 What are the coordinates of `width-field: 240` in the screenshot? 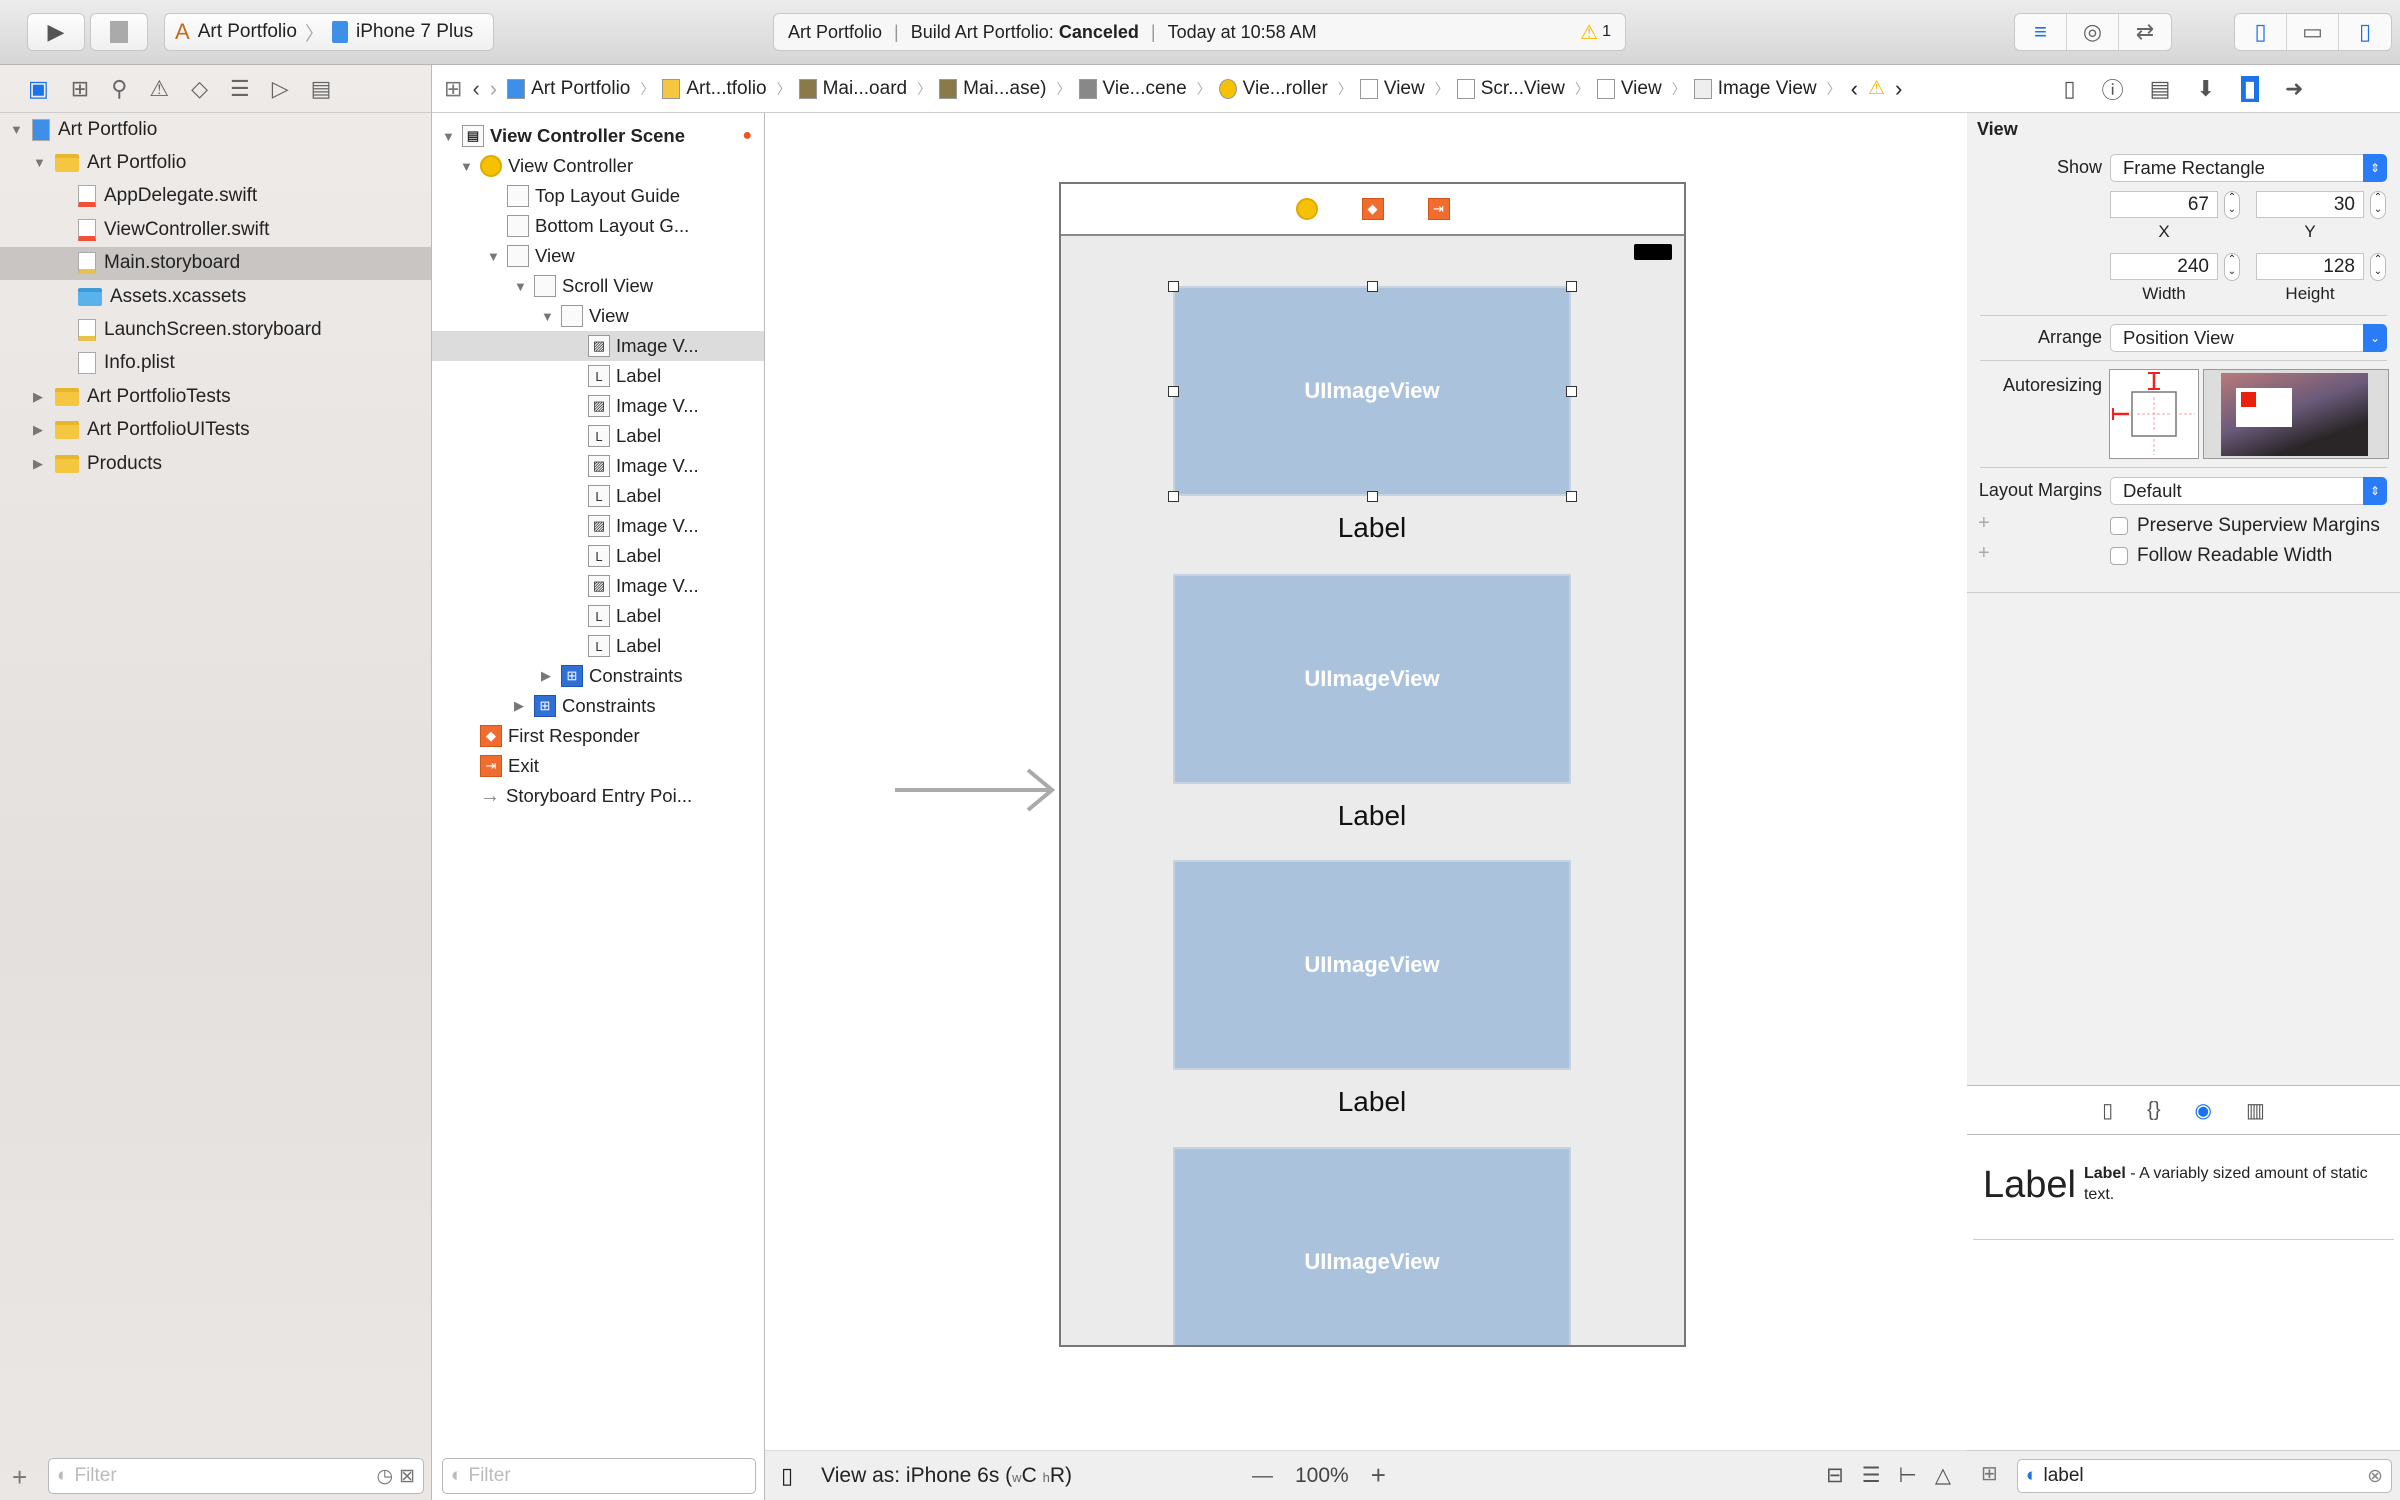 It's located at (2164, 266).